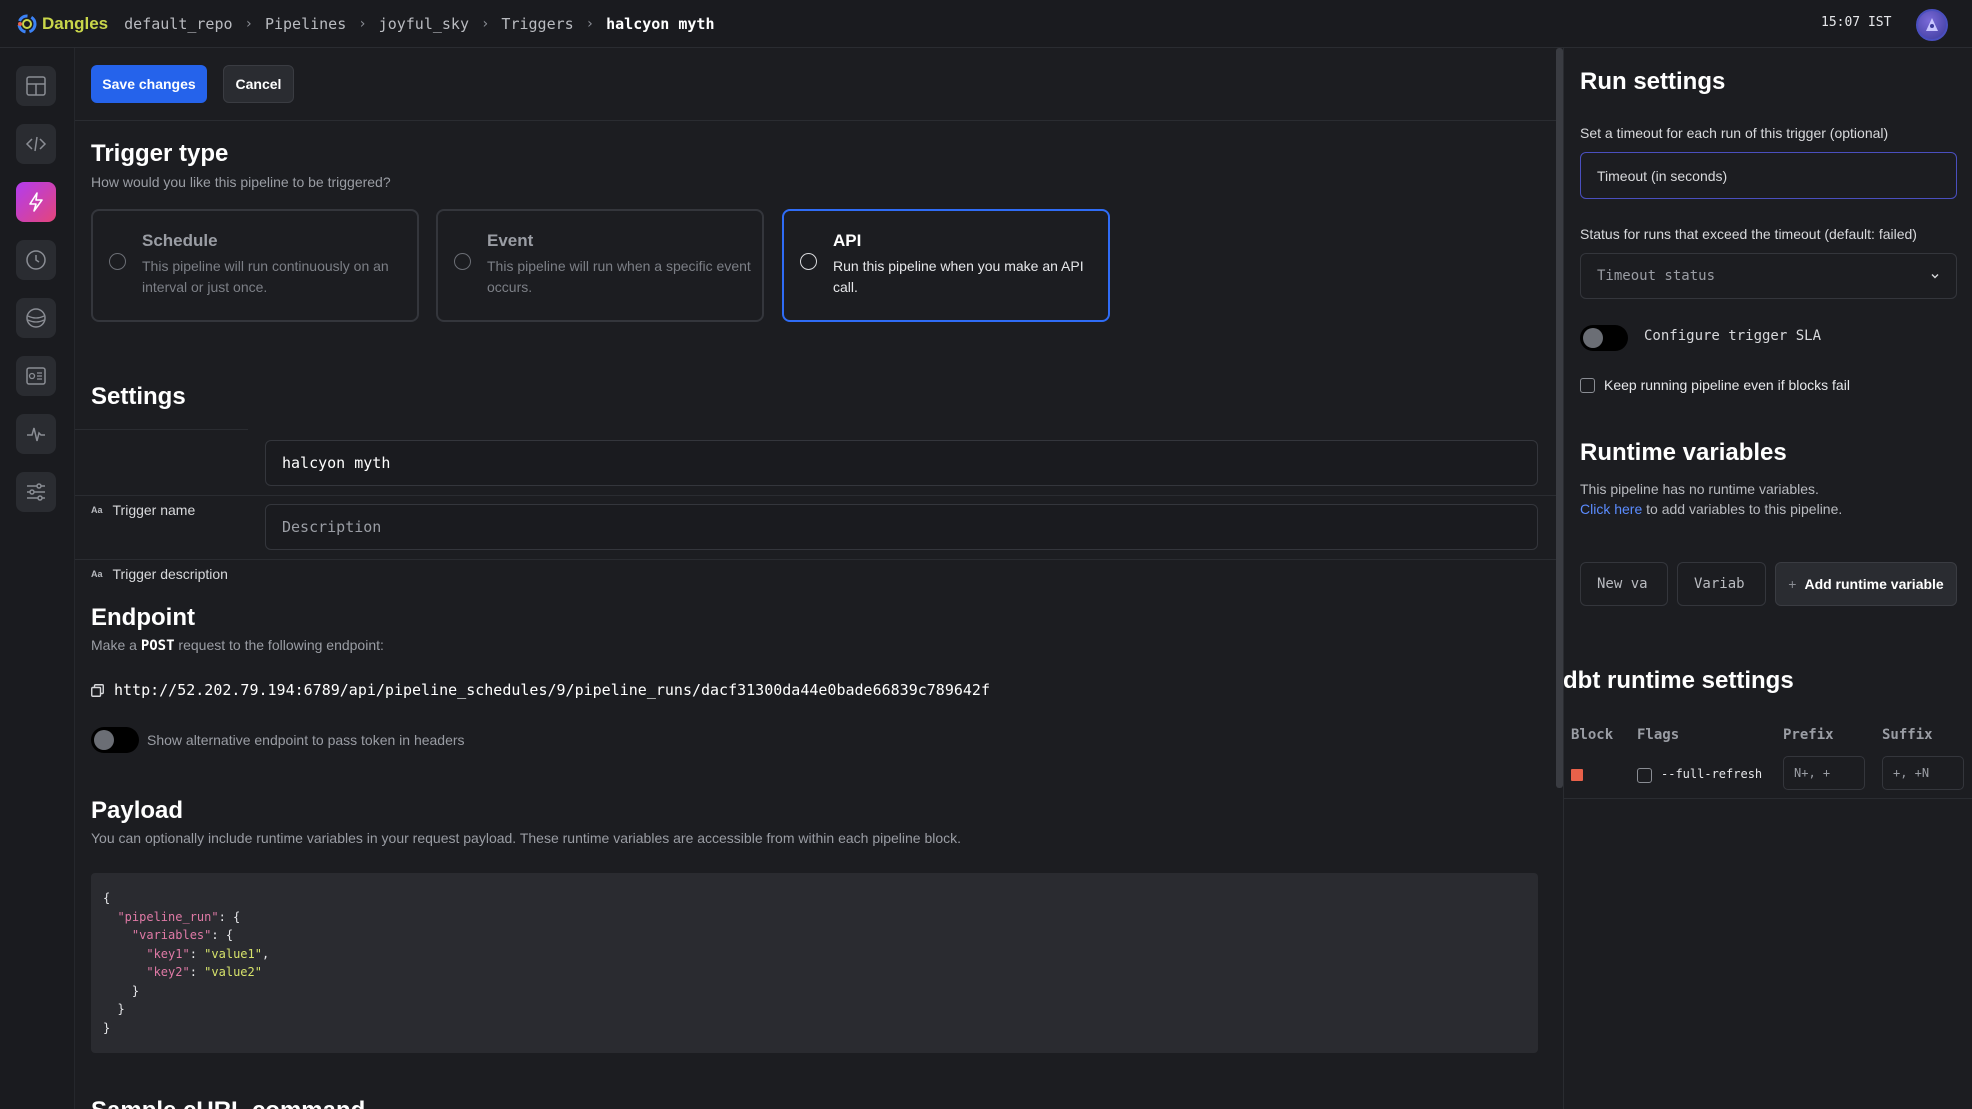 Image resolution: width=1972 pixels, height=1109 pixels. I want to click on variable-value-input, so click(1721, 584).